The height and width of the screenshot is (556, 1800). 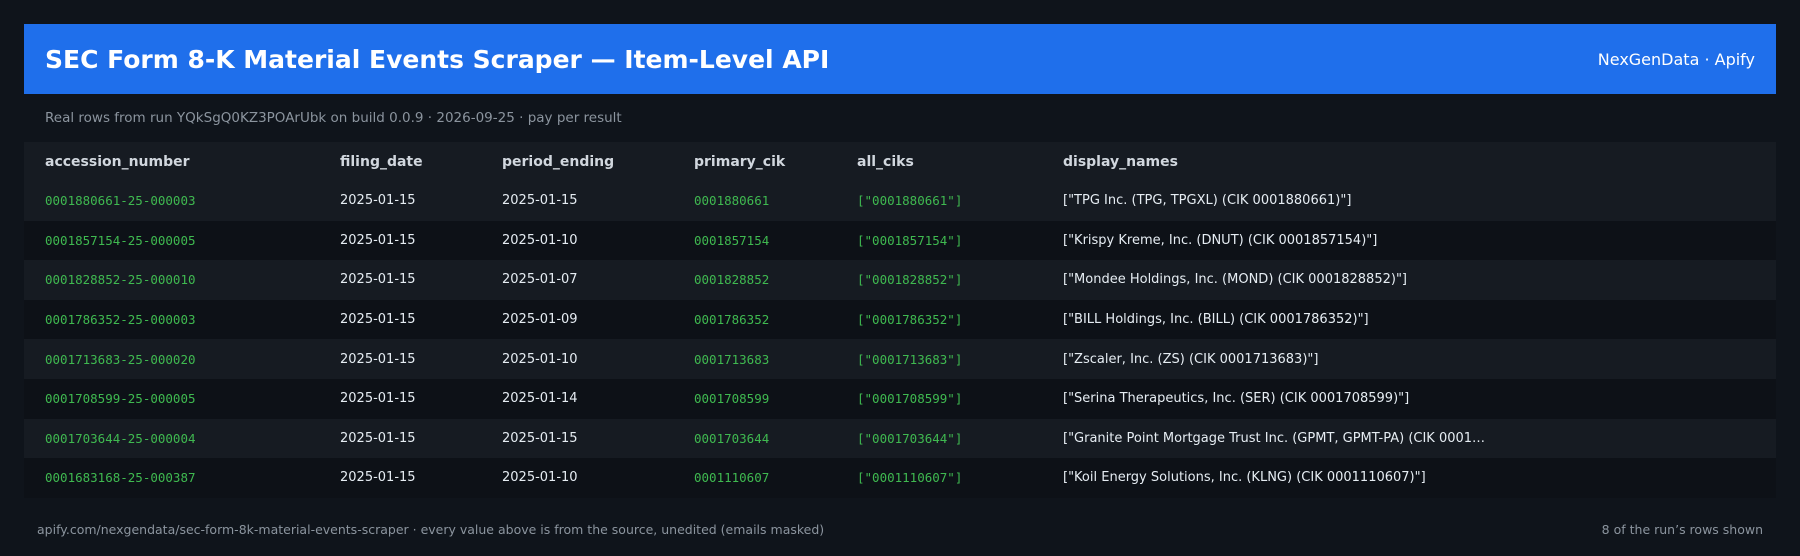 I want to click on footer-row-count: 8 of the run’s rows shown, so click(x=1682, y=529).